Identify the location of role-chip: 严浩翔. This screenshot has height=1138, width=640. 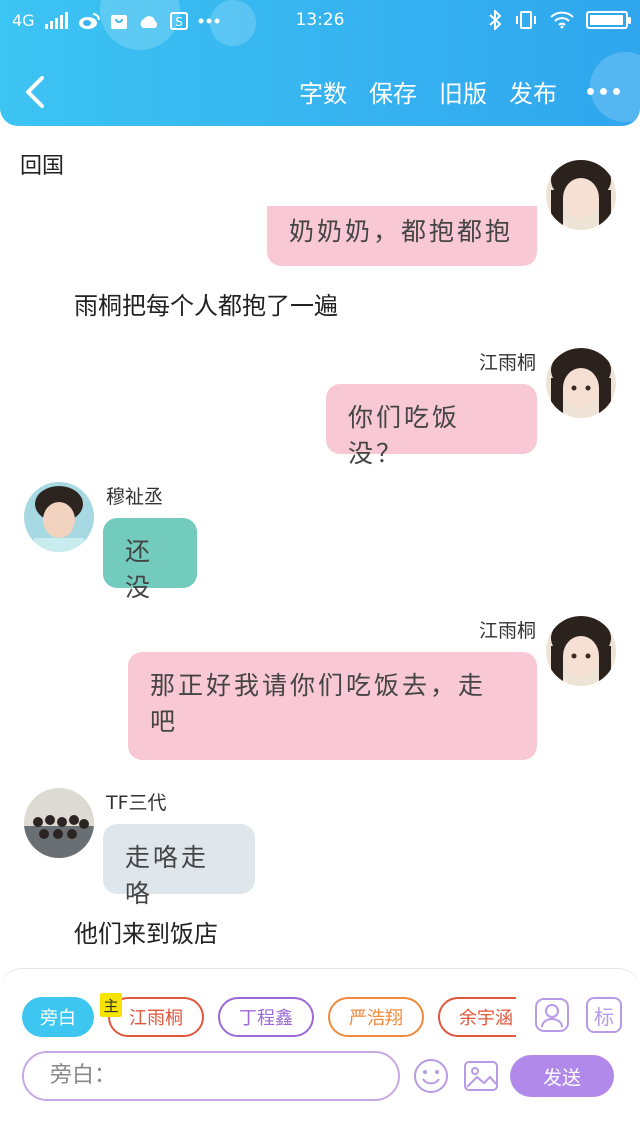
(376, 1017).